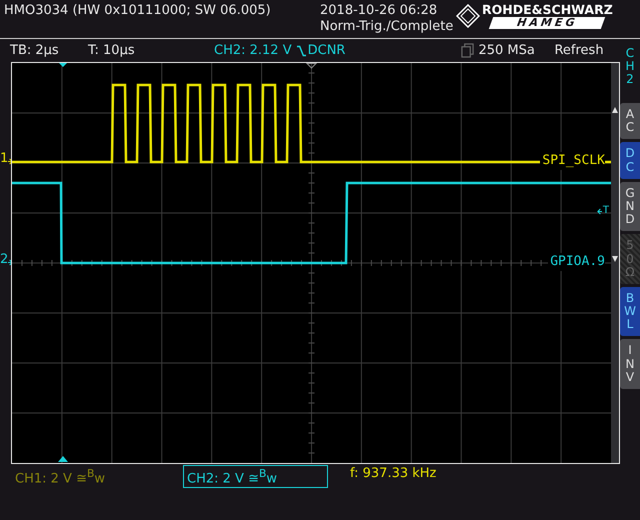  I want to click on menu-button: GND, so click(630, 207).